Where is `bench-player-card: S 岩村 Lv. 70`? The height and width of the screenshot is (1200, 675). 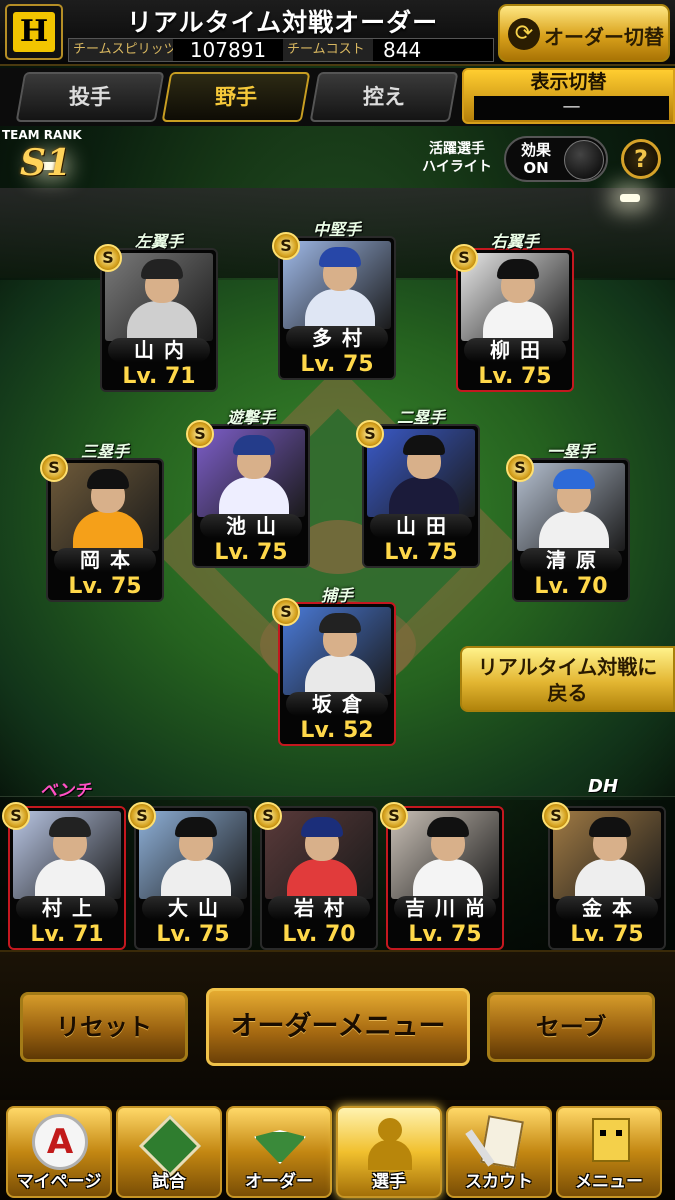
bench-player-card: S 岩村 Lv. 70 is located at coordinates (316, 876).